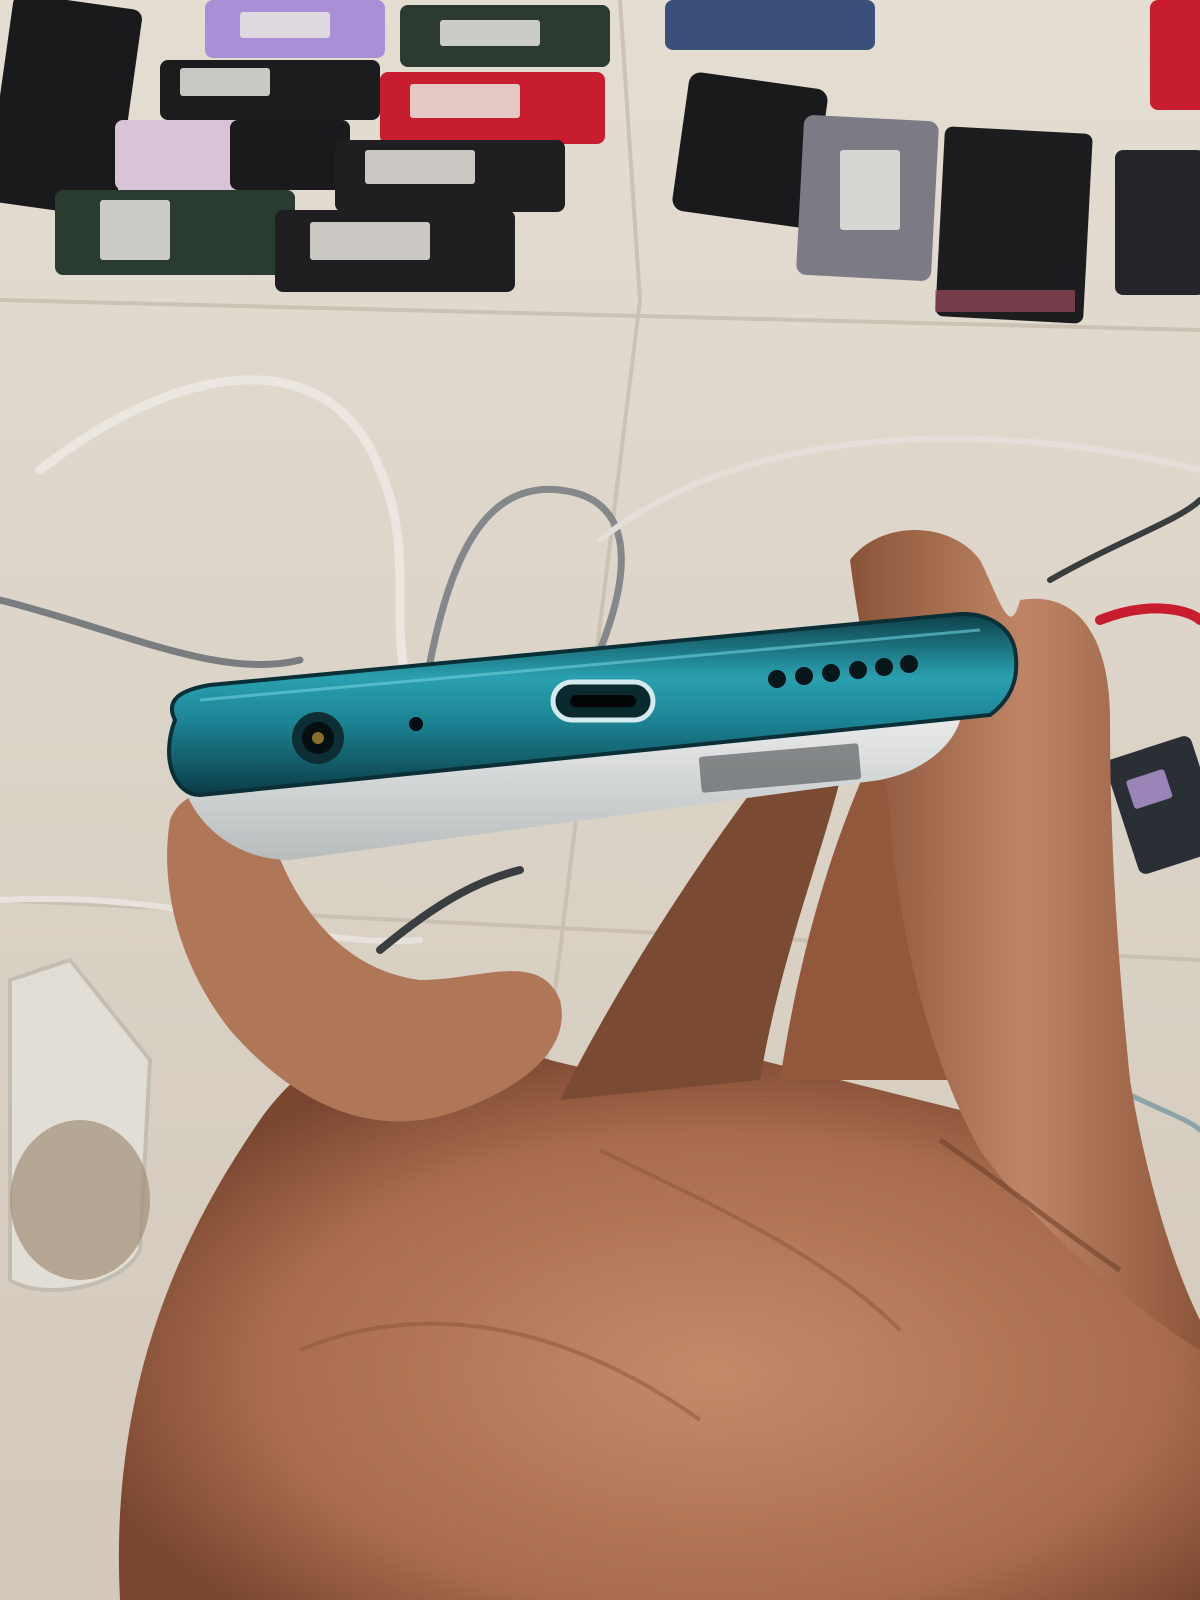 This screenshot has width=1200, height=1600. Describe the element at coordinates (603, 701) in the screenshot. I see `usb-c-port-icon` at that location.